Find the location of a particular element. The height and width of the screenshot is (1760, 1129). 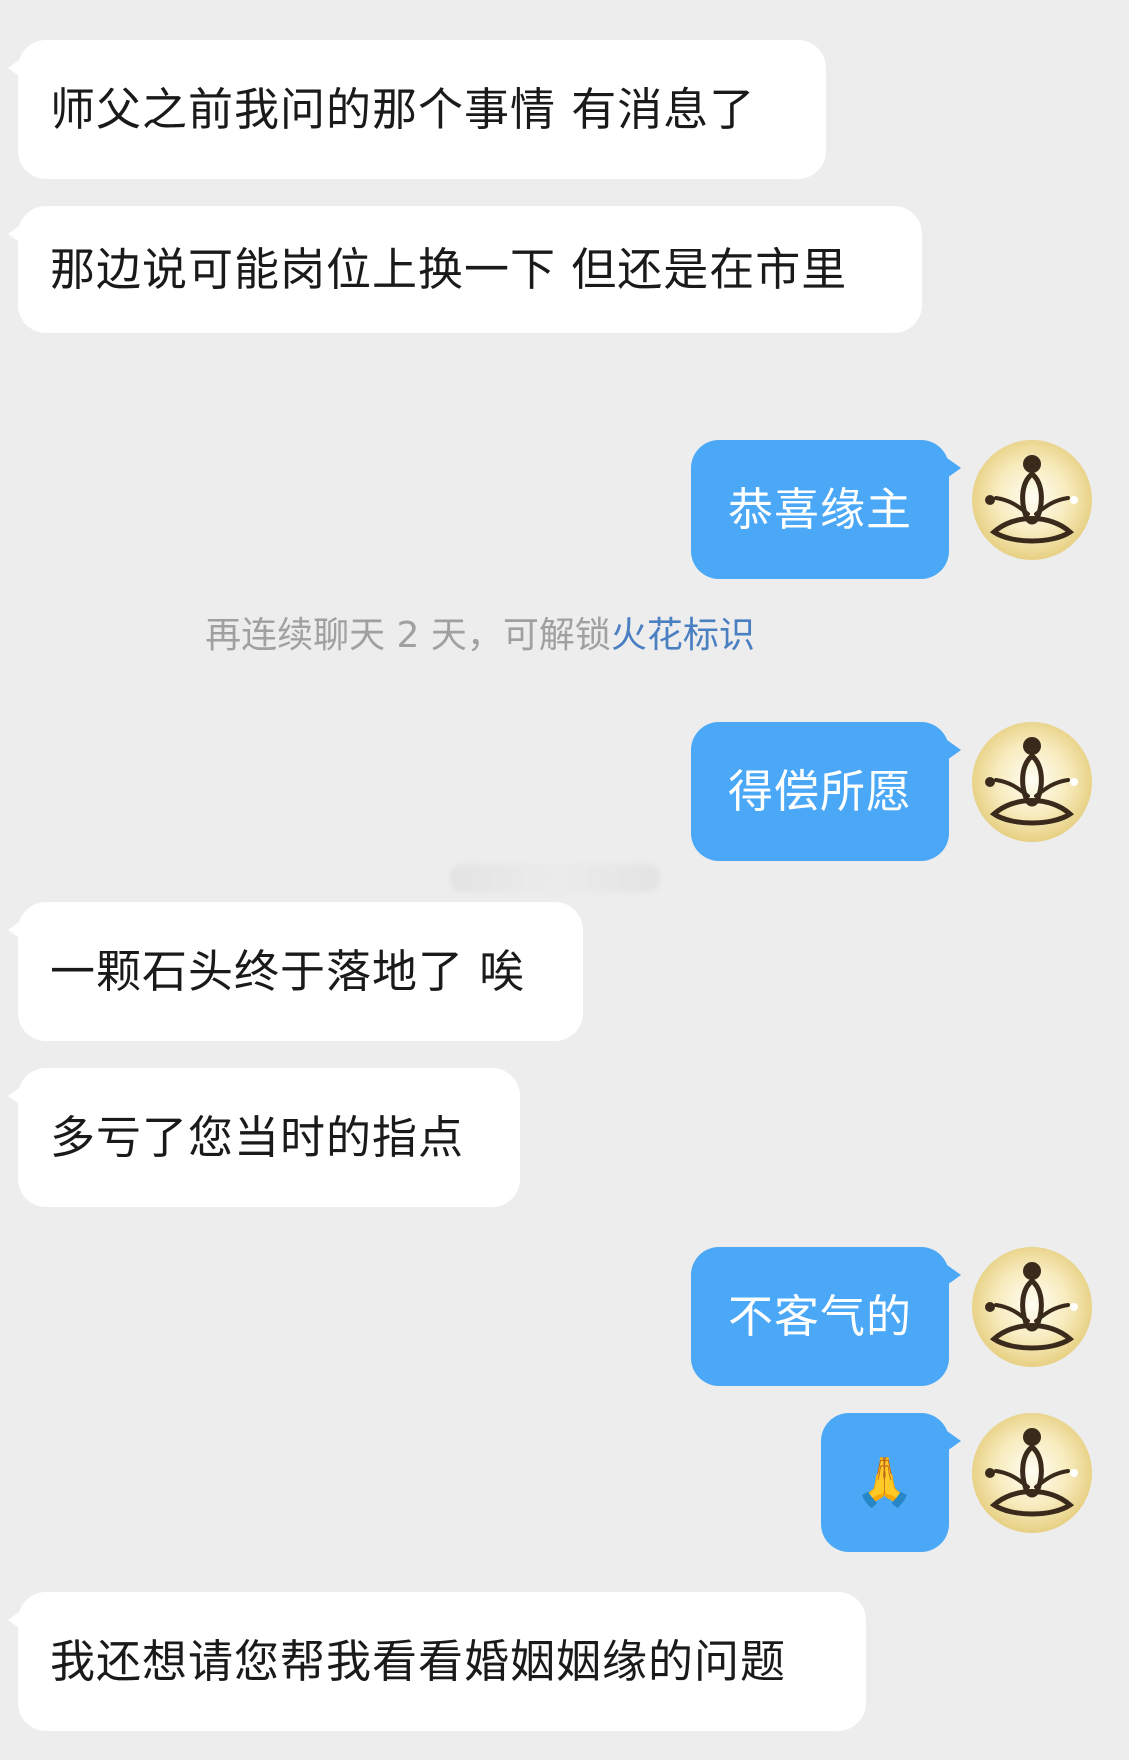

message-text: 一颗石头终于落地了 唉 is located at coordinates (288, 971).